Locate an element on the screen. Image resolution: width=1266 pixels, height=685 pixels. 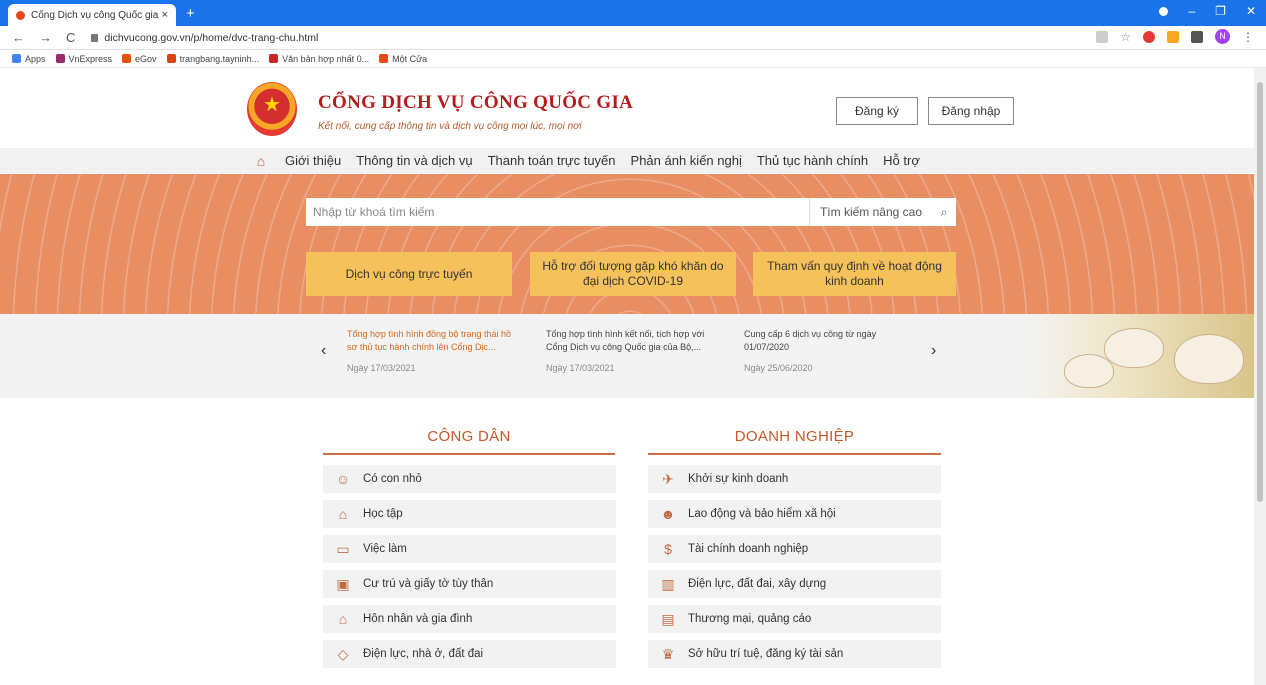
vertical-scrollbar is located at coordinates (1260, 376).